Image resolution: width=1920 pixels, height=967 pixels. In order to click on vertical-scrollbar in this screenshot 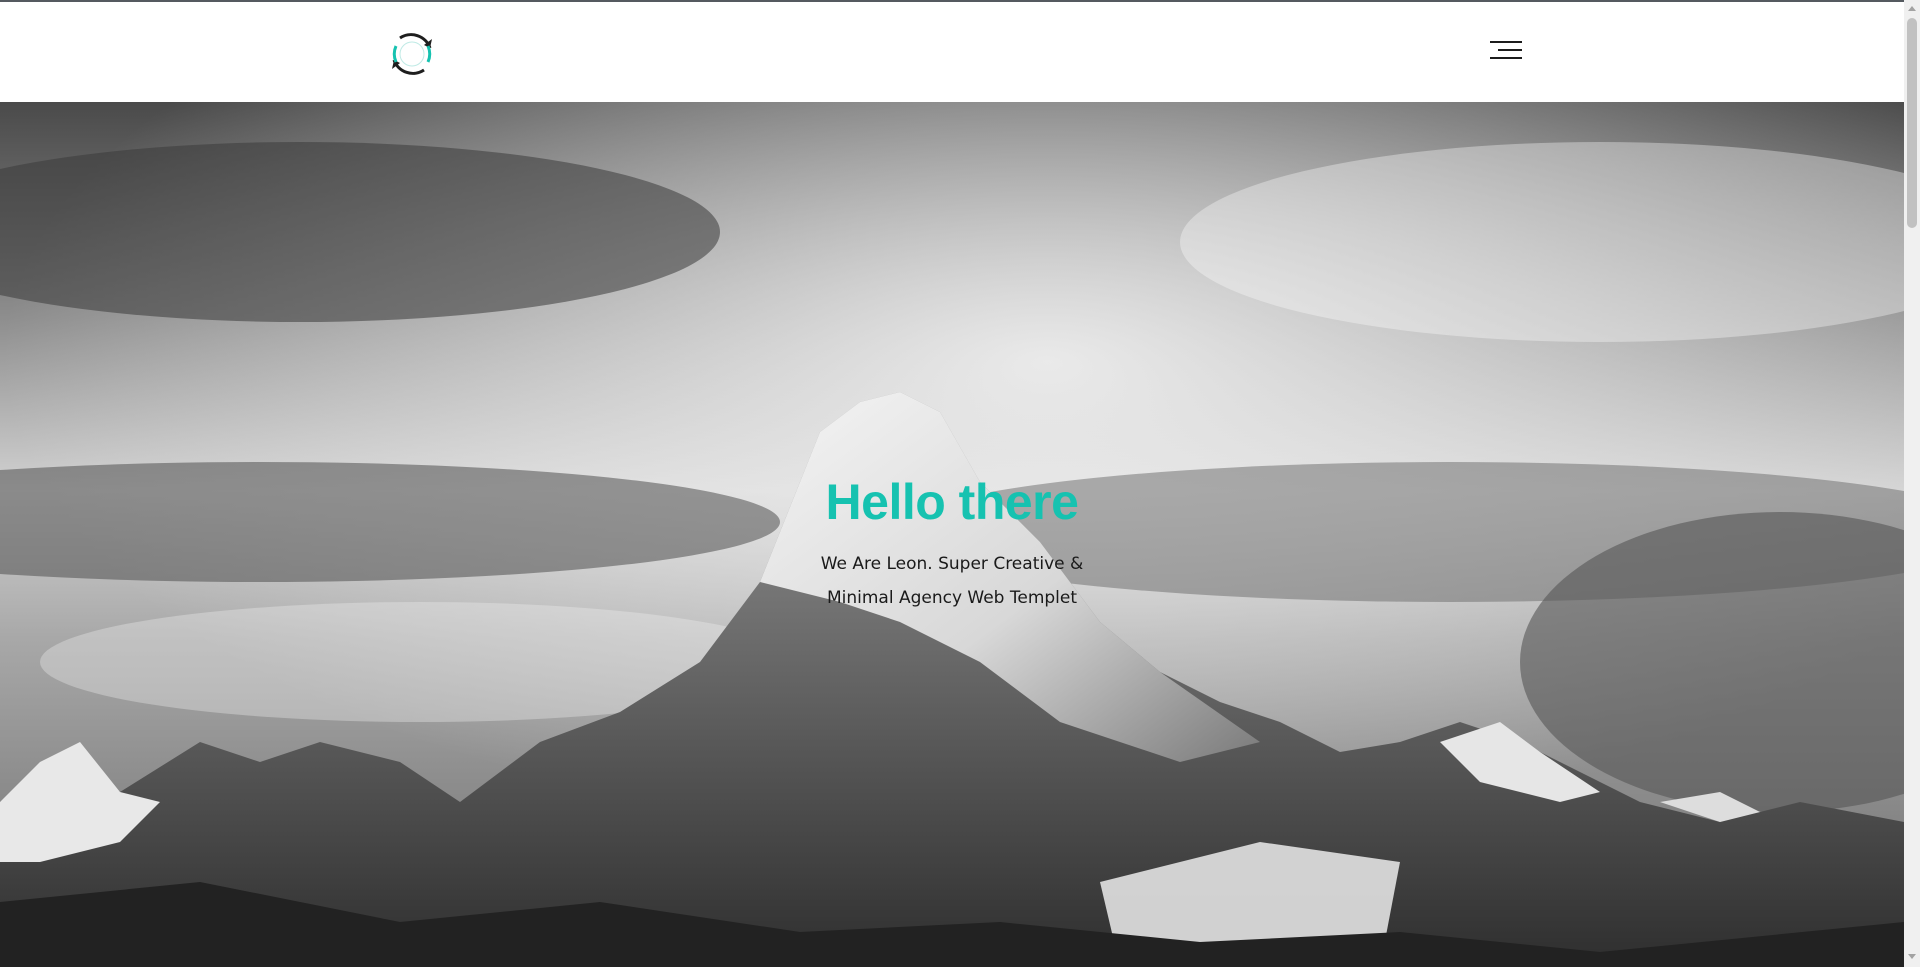, I will do `click(1912, 483)`.